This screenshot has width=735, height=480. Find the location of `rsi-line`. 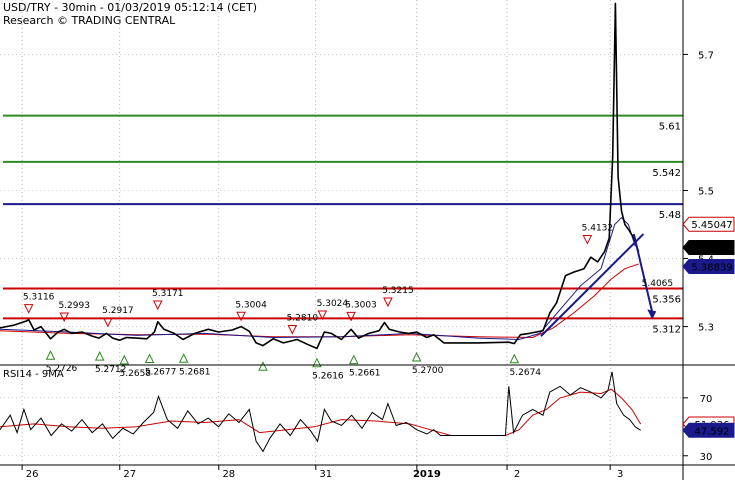

rsi-line is located at coordinates (320, 412).